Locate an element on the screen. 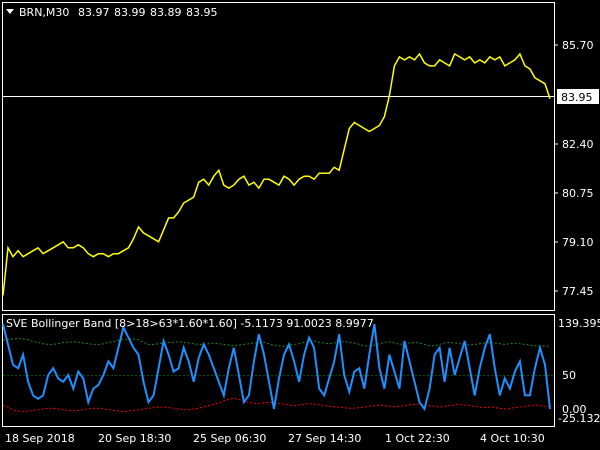  indicator-tick-label: 139.395 is located at coordinates (579, 323).